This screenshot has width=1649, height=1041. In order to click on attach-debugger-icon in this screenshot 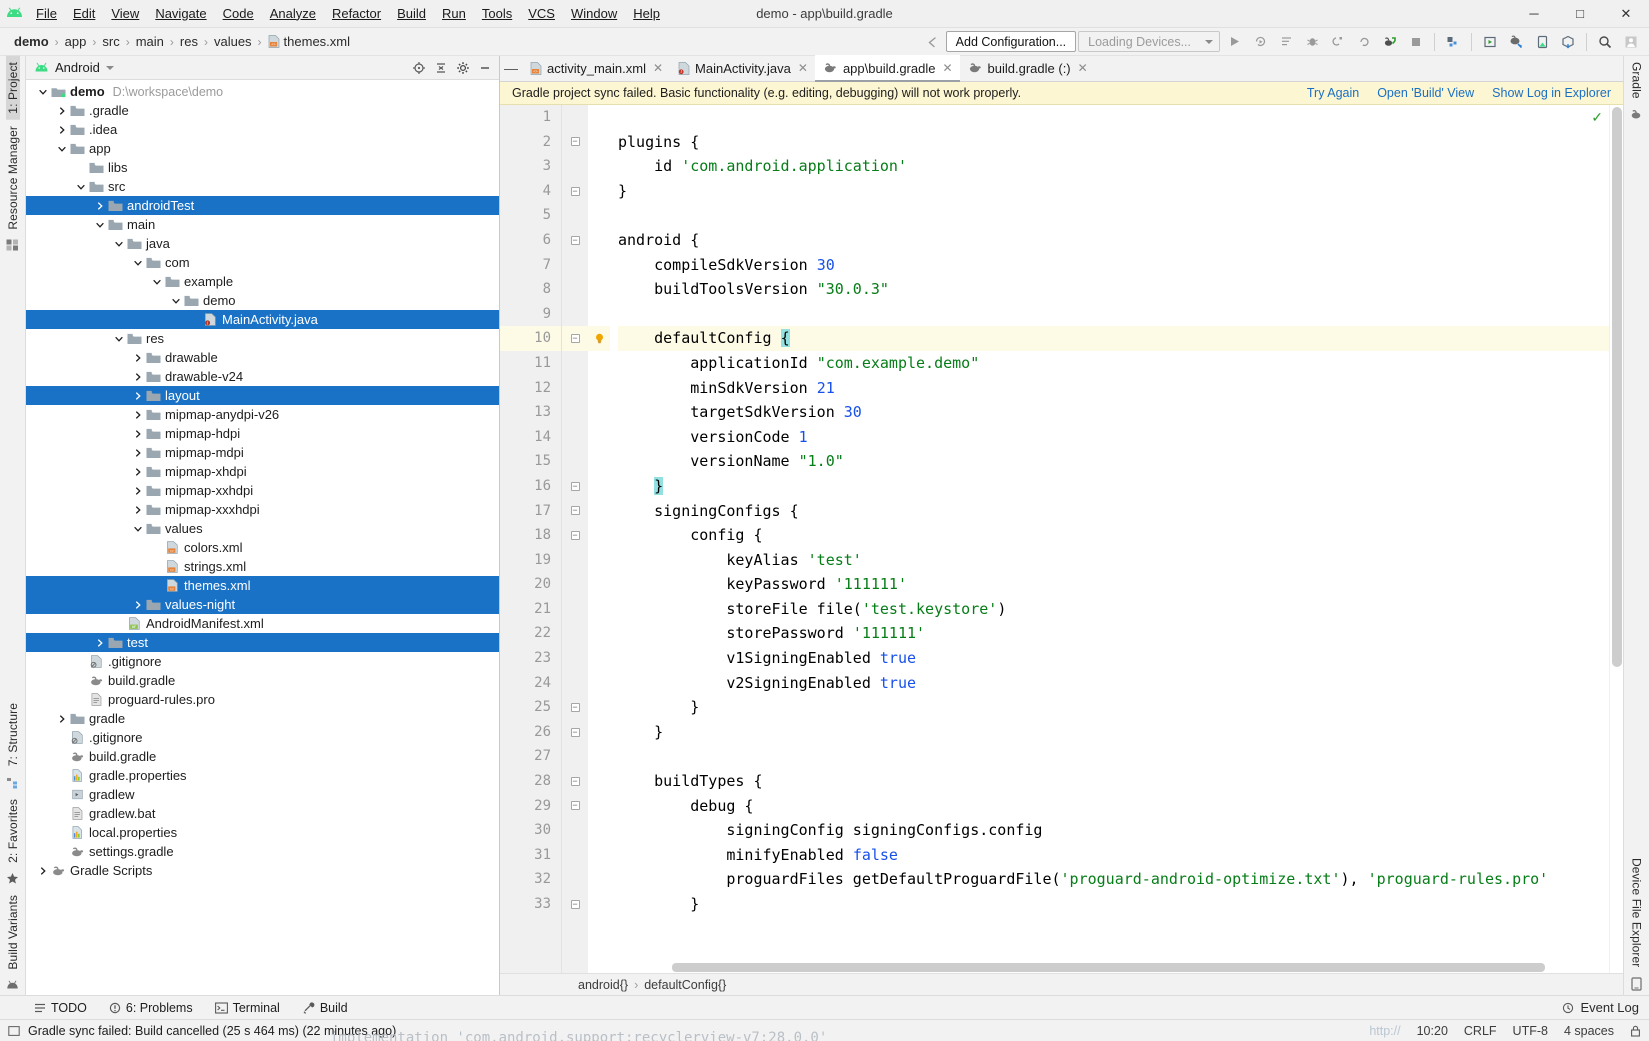, I will do `click(1338, 42)`.